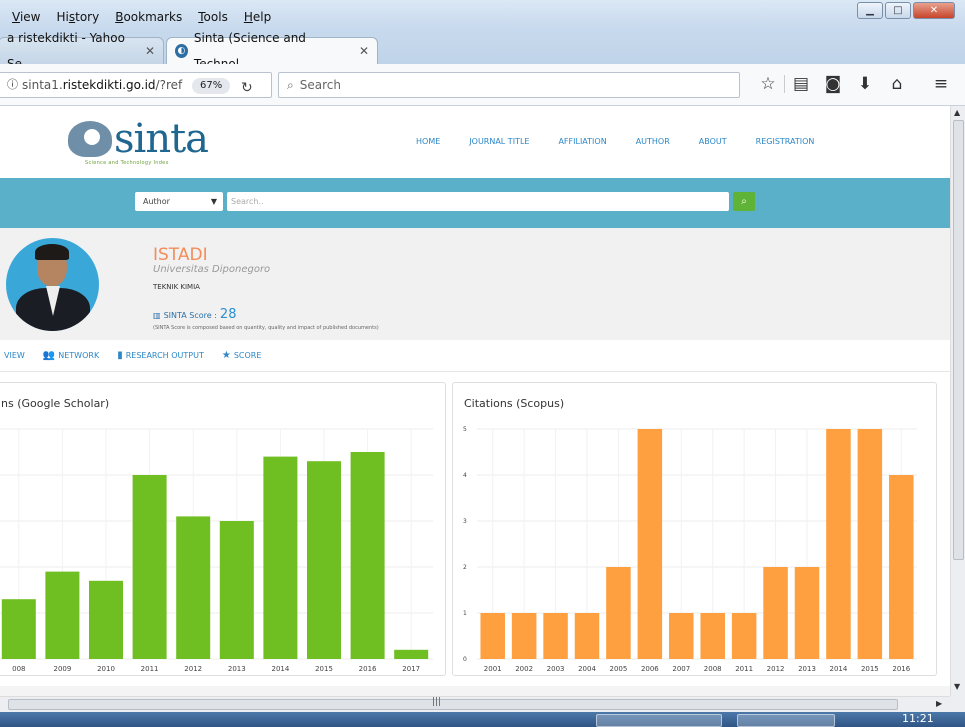  What do you see at coordinates (650, 669) in the screenshot?
I see `x-tick-label: 2006` at bounding box center [650, 669].